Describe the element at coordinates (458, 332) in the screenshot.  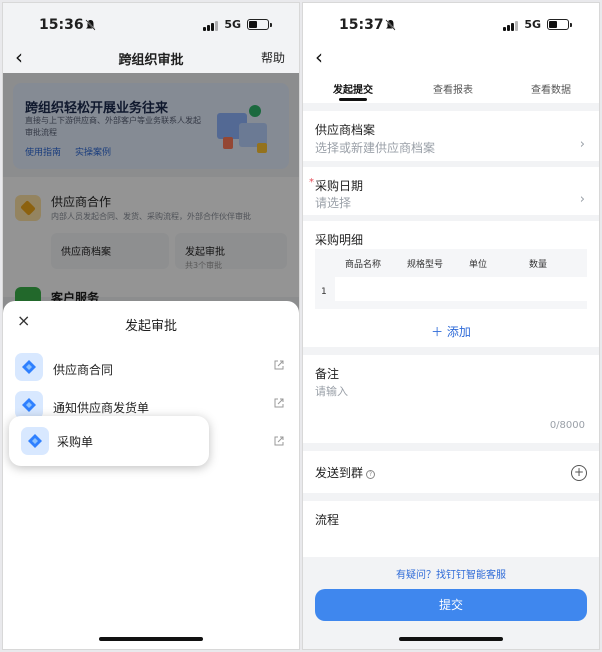
I see `add-label: 添加` at that location.